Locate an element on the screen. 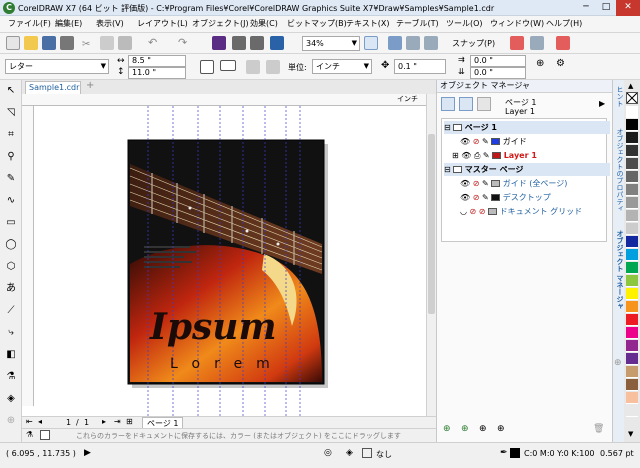  print-icon: ⎙ is located at coordinates (477, 155).